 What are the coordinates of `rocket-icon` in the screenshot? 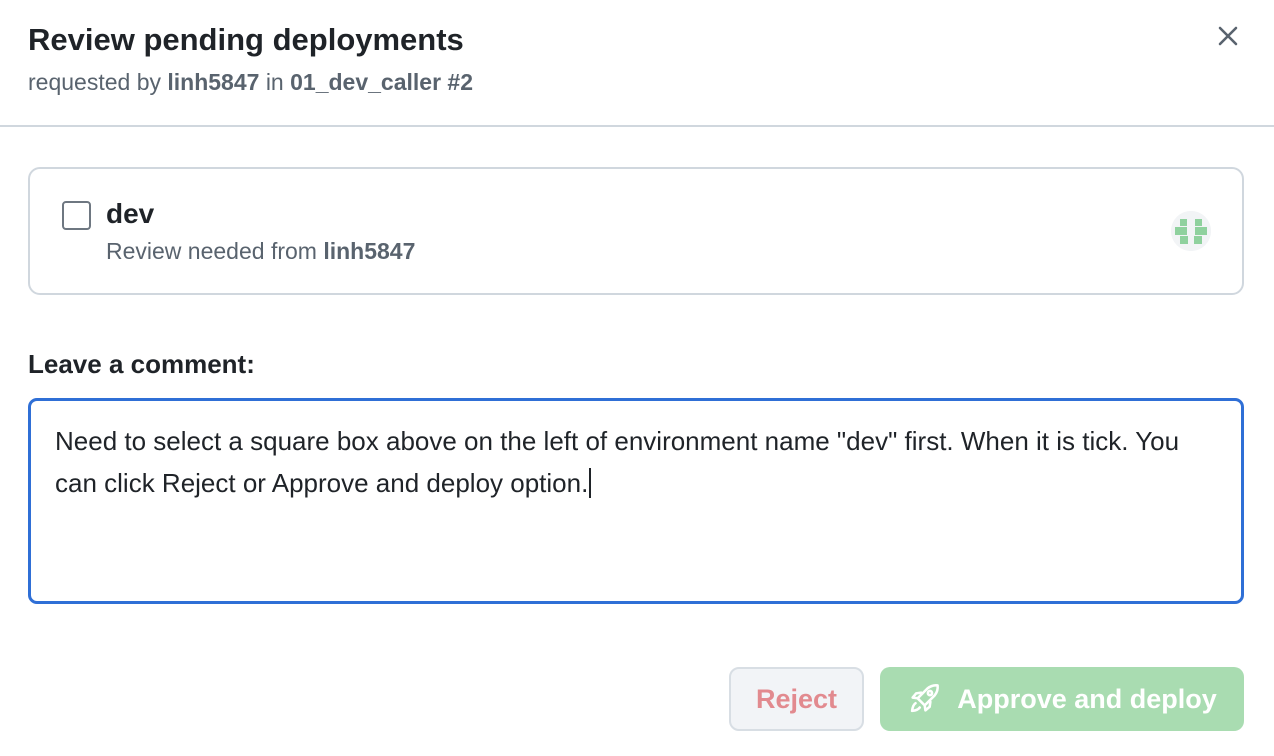 It's located at (924, 699).